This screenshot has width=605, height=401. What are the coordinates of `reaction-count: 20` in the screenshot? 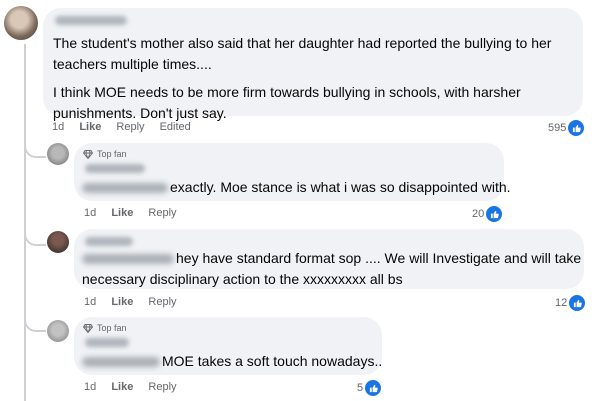 It's located at (478, 214).